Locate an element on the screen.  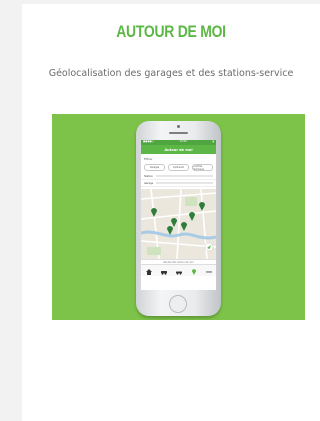
tab-more is located at coordinates (208, 272).